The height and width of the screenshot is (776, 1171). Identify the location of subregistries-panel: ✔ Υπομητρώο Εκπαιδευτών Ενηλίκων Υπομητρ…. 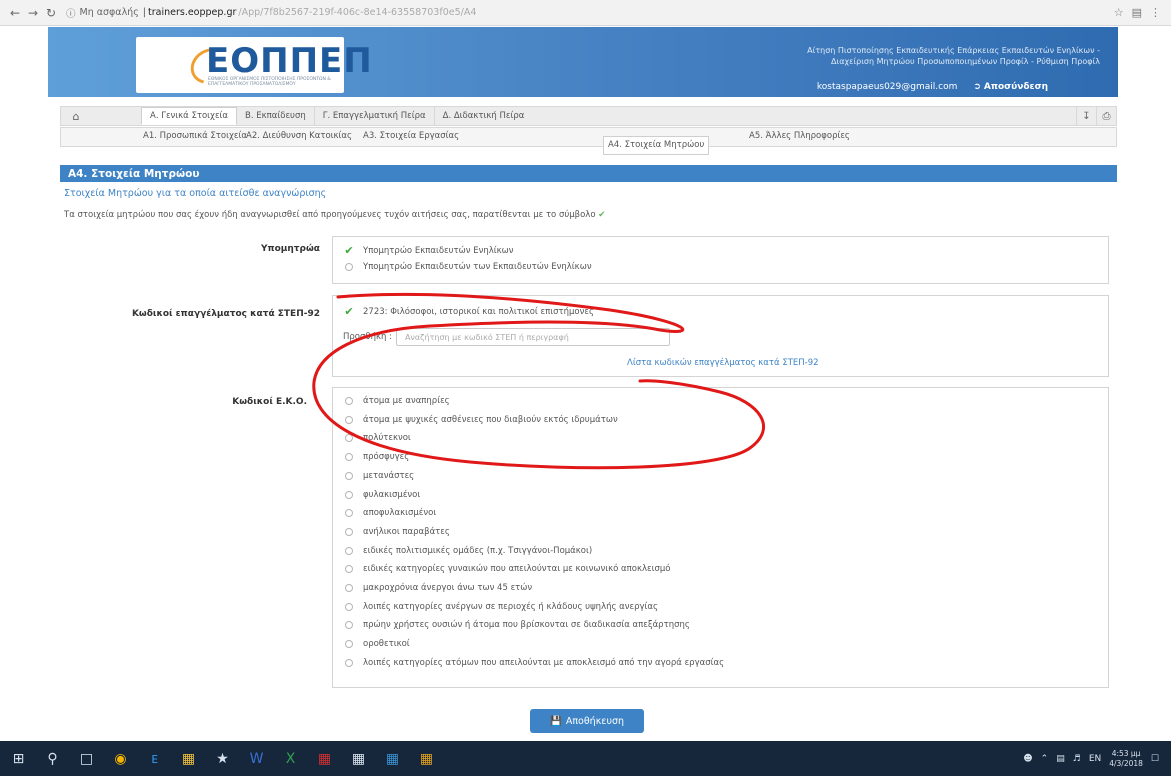
(720, 260).